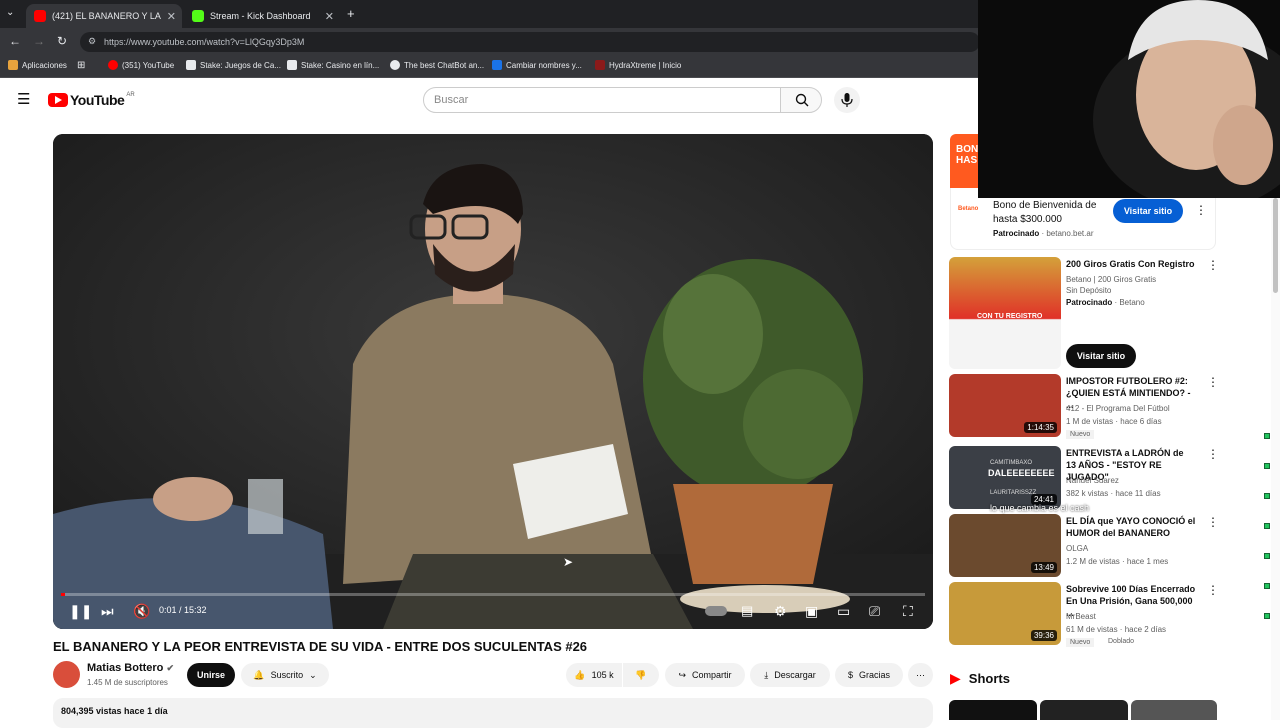 This screenshot has width=1280, height=728. Describe the element at coordinates (80, 611) in the screenshot. I see `pause-icon: ❚❚` at that location.